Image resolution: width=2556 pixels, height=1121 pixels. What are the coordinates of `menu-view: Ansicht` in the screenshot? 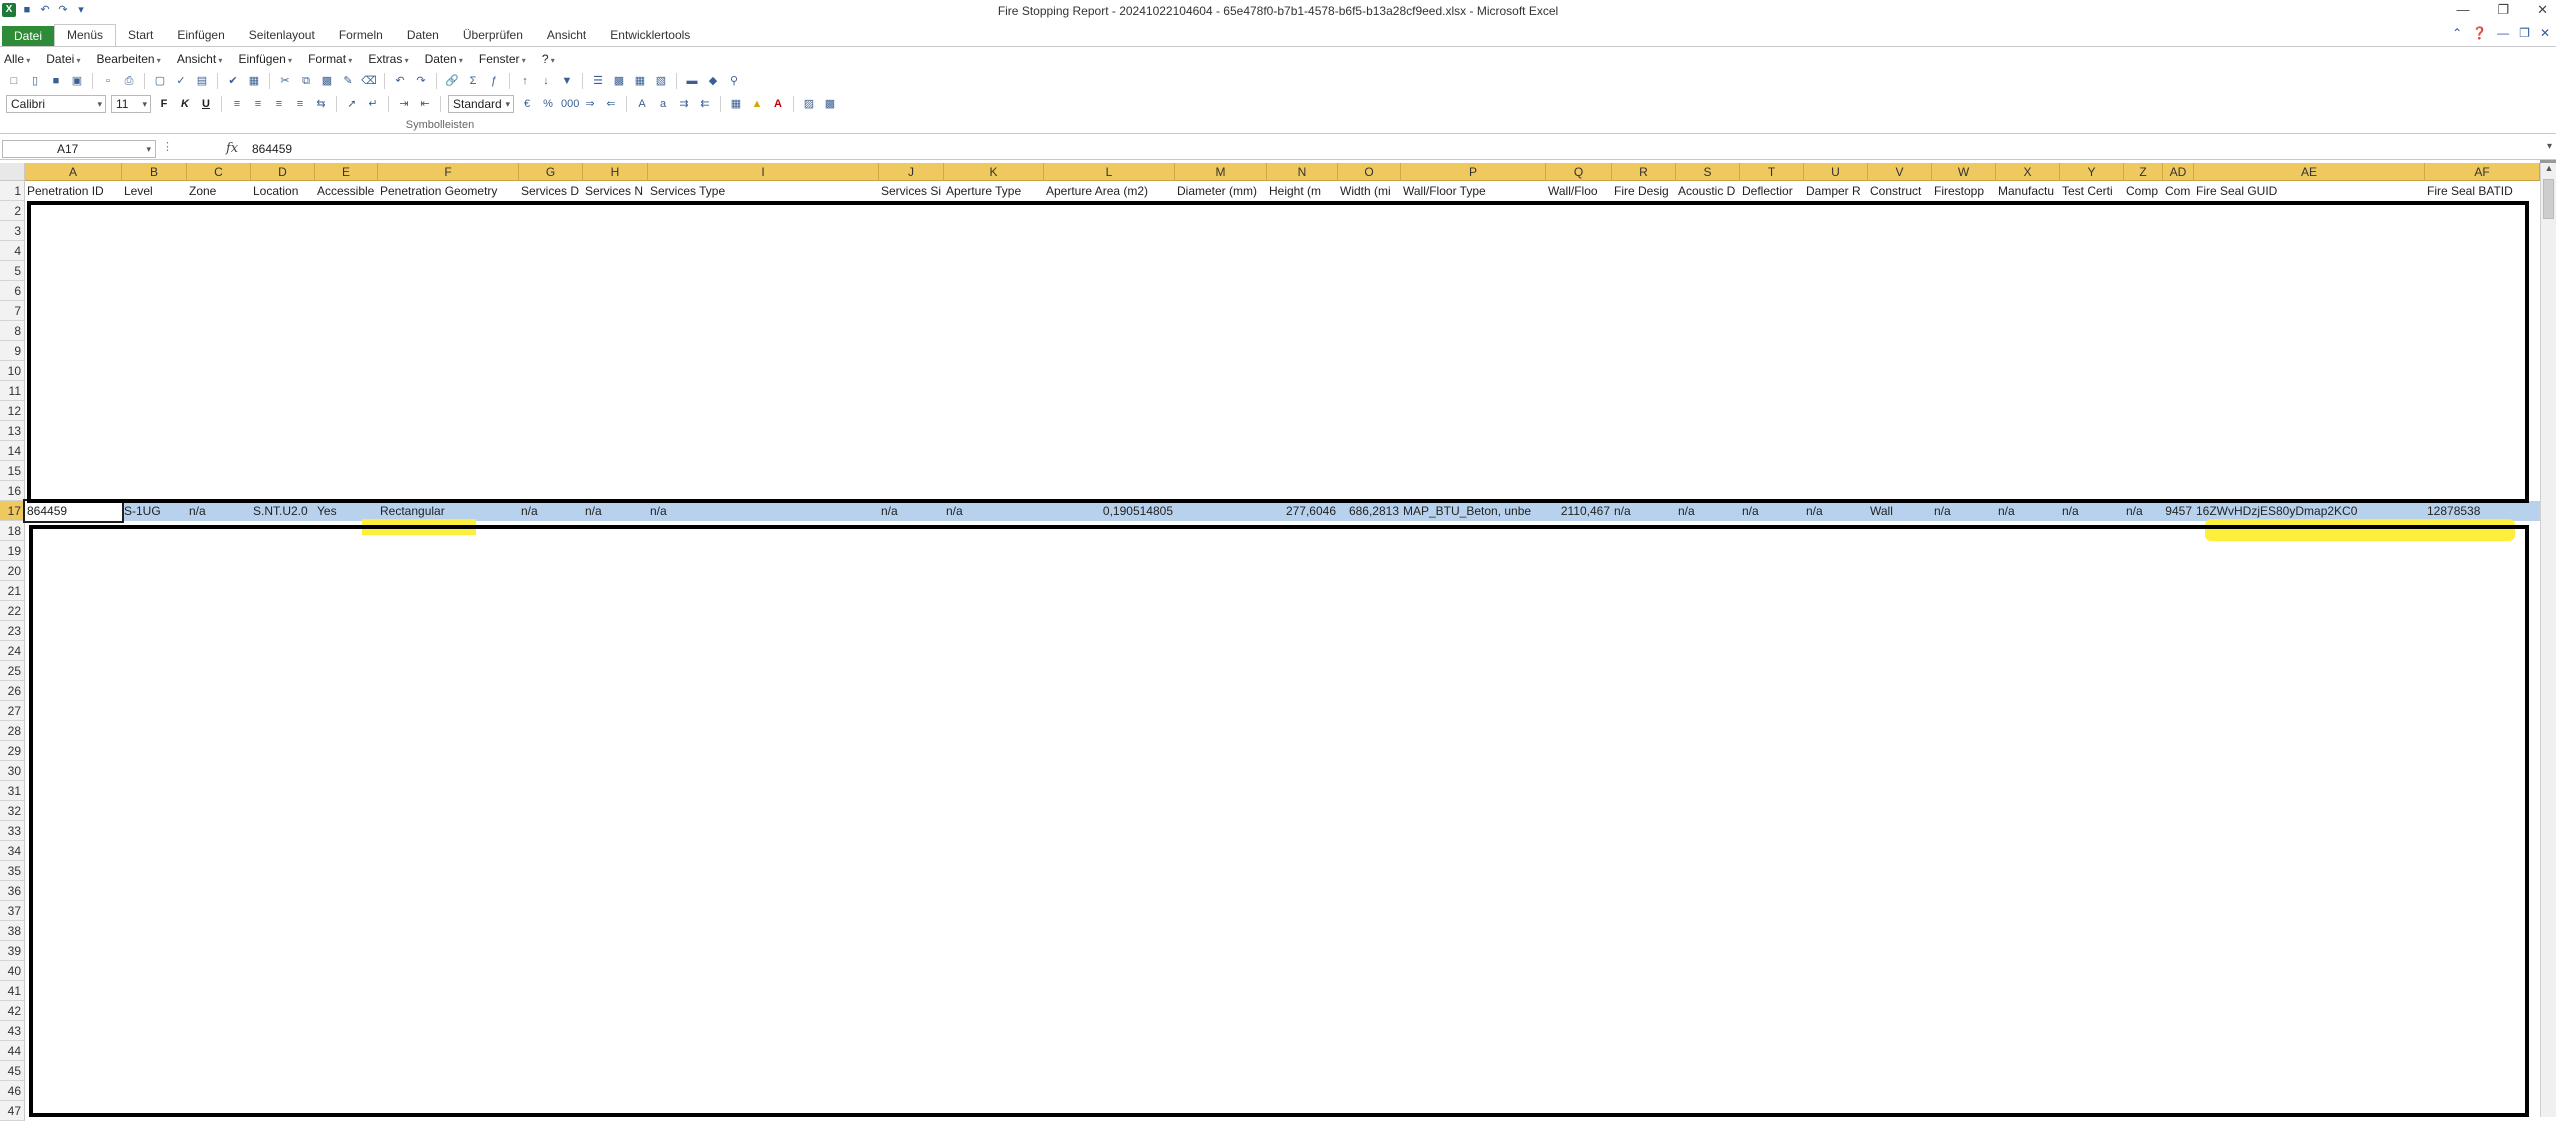 It's located at (200, 59).